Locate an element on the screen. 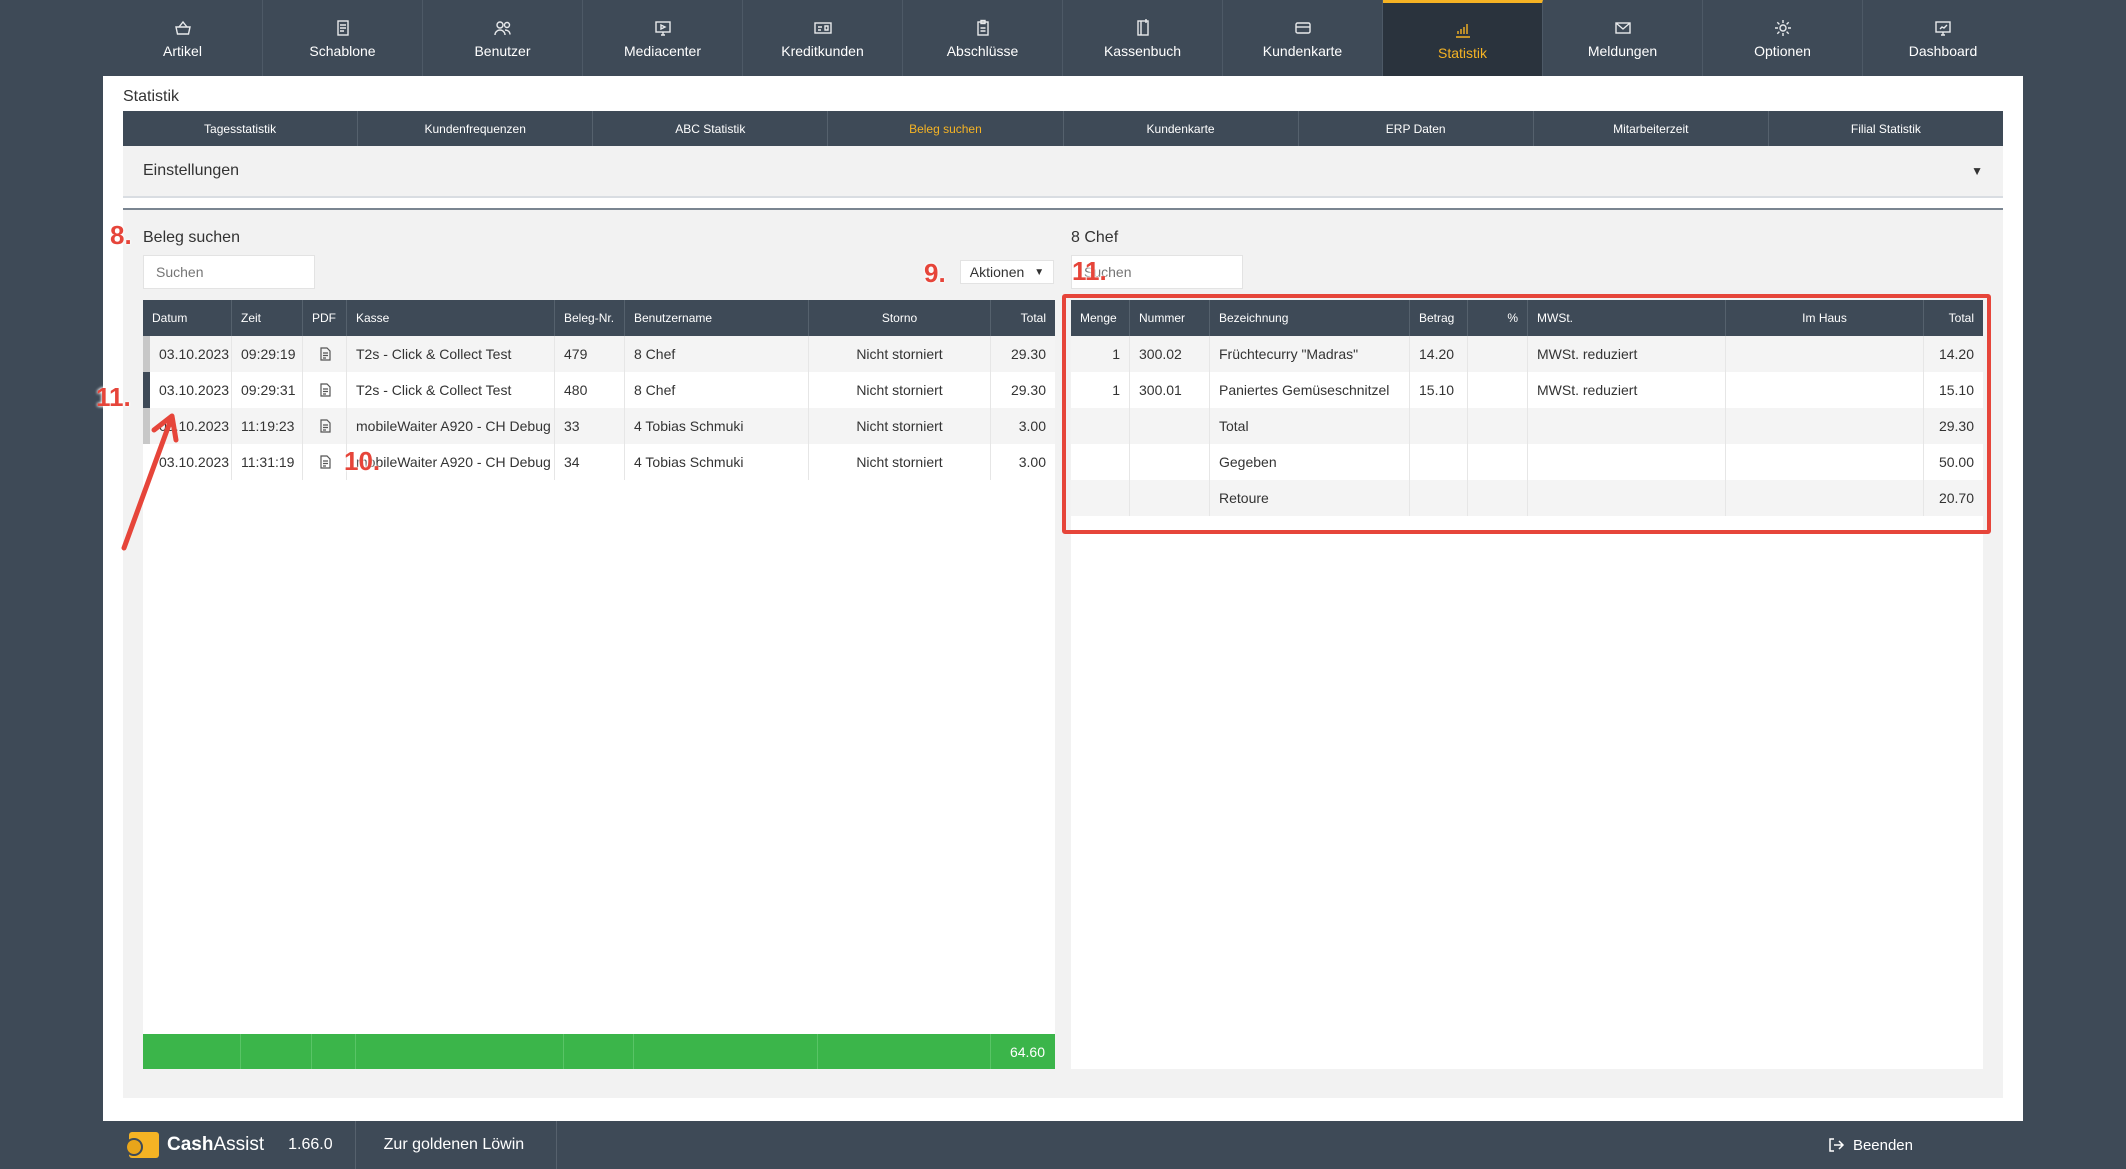 The height and width of the screenshot is (1169, 2126). receipt-search-input is located at coordinates (229, 272).